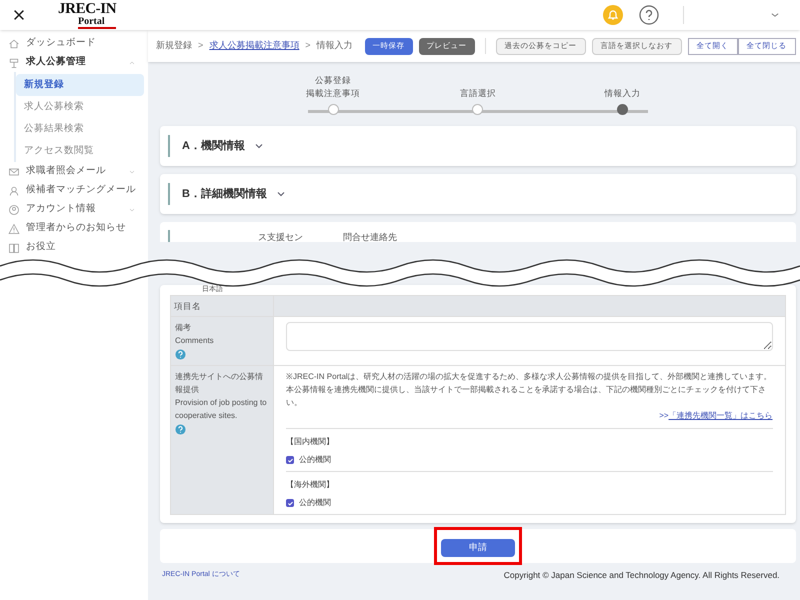 The image size is (800, 600). What do you see at coordinates (613, 15) in the screenshot?
I see `bell-icon` at bounding box center [613, 15].